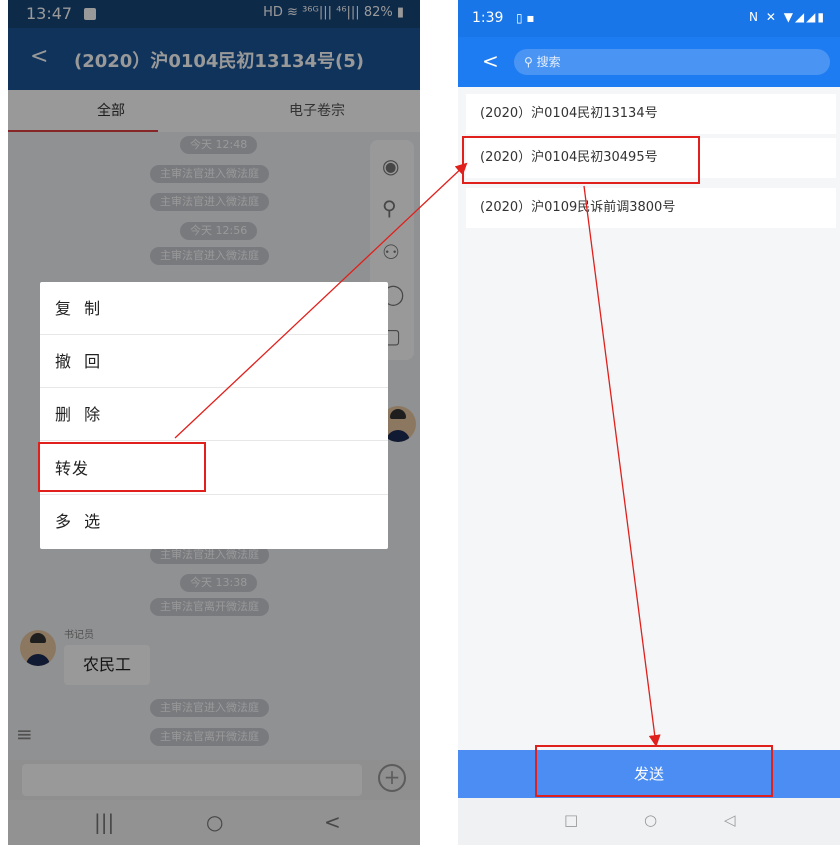  I want to click on right-status-bar: 1:39 ▯ ▪ N ✕ ▼◢◢▮, so click(649, 18).